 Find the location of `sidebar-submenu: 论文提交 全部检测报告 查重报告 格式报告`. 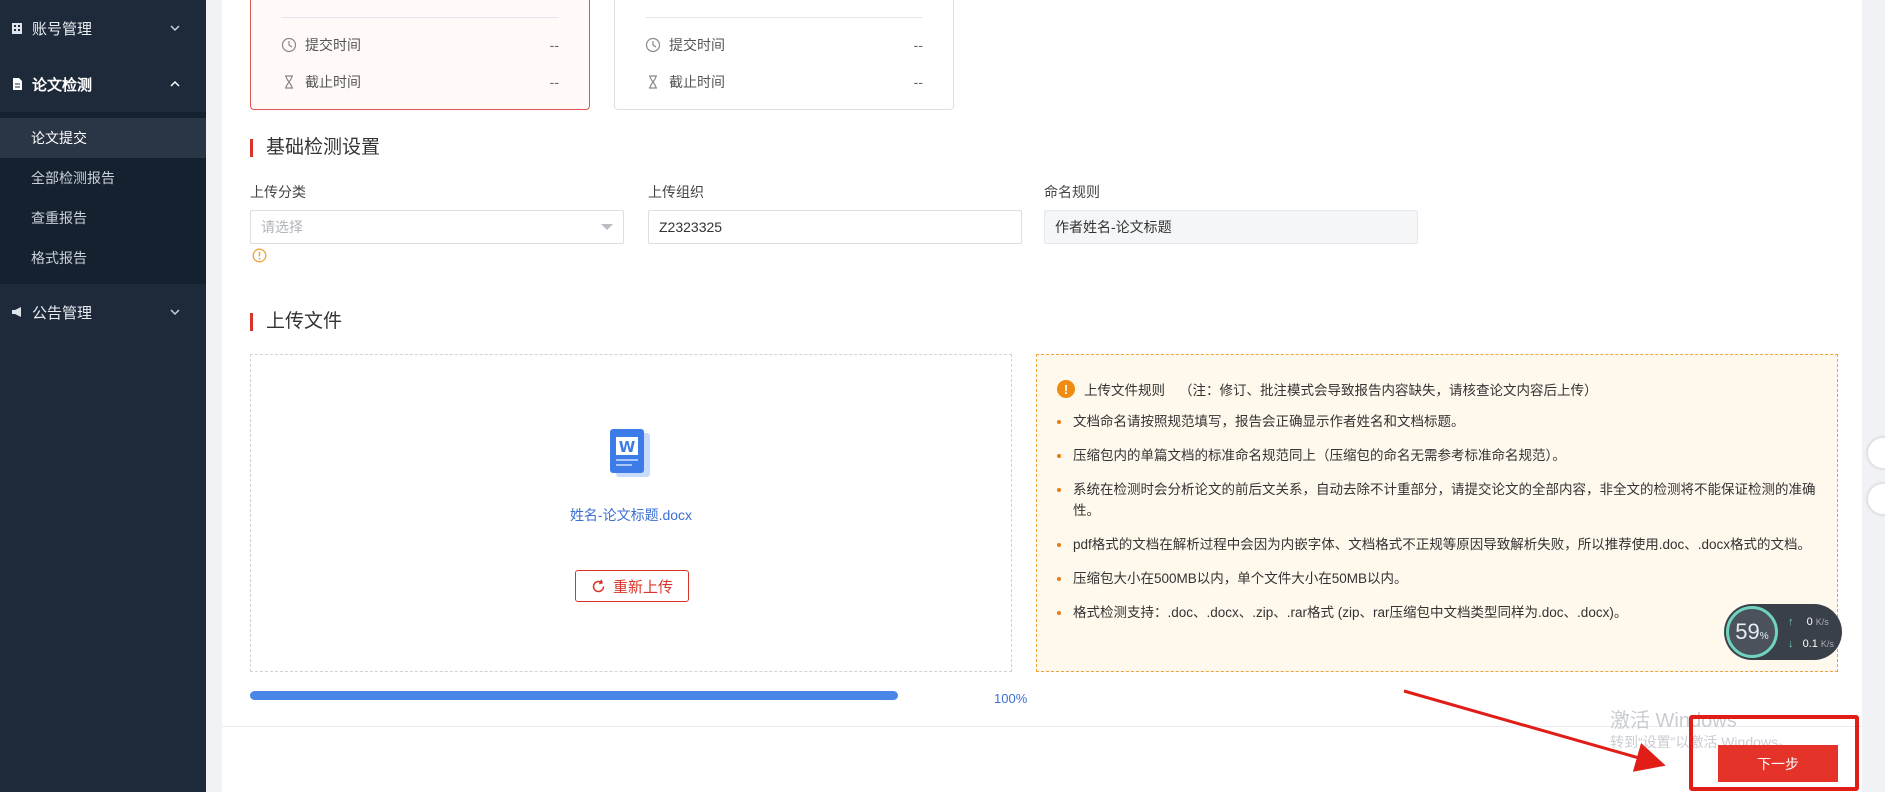

sidebar-submenu: 论文提交 全部检测报告 查重报告 格式报告 is located at coordinates (103, 198).